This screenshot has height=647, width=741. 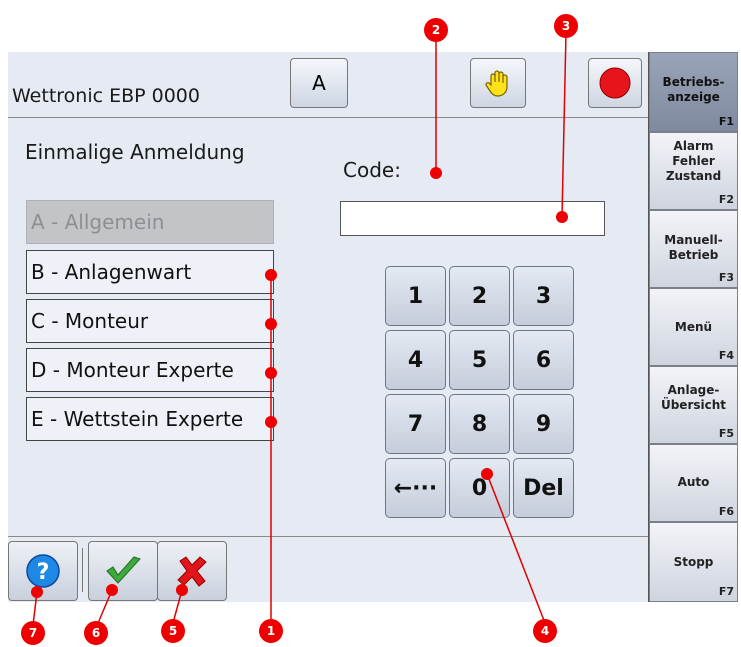 What do you see at coordinates (33, 633) in the screenshot?
I see `callout-badge-7: 7` at bounding box center [33, 633].